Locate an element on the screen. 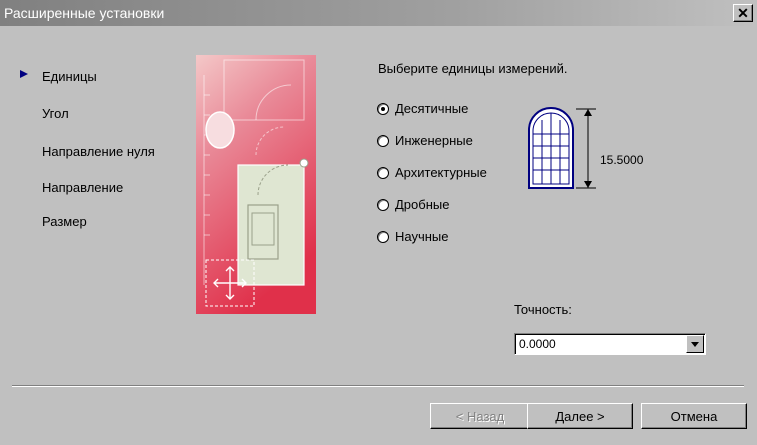  precision-select: 0.0000 is located at coordinates (610, 344).